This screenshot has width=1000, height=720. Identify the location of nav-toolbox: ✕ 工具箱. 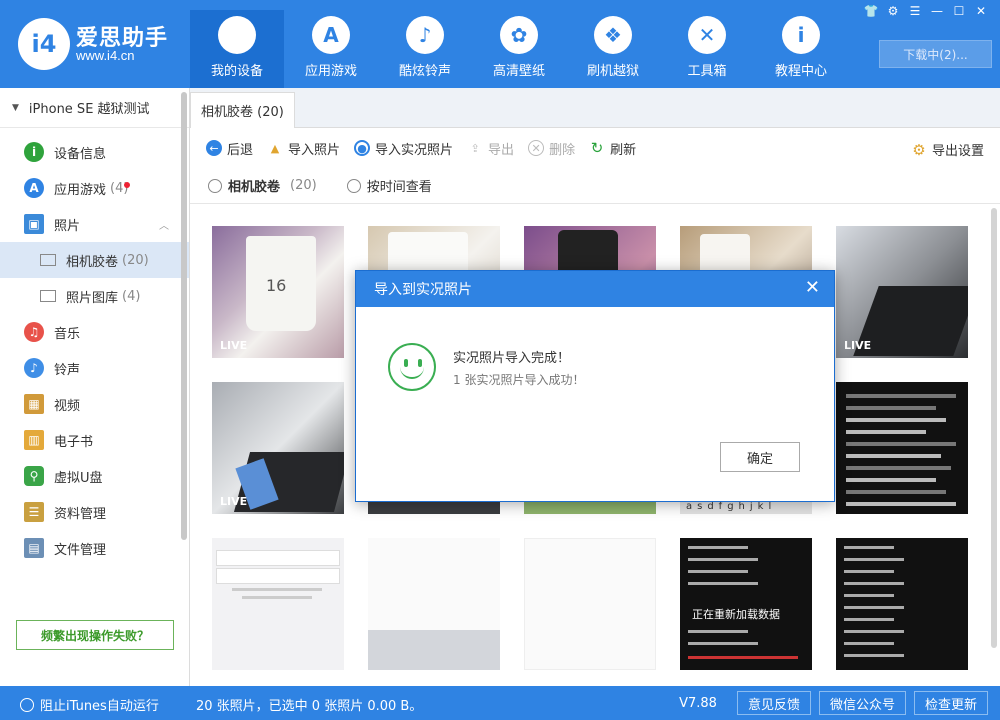
(707, 49).